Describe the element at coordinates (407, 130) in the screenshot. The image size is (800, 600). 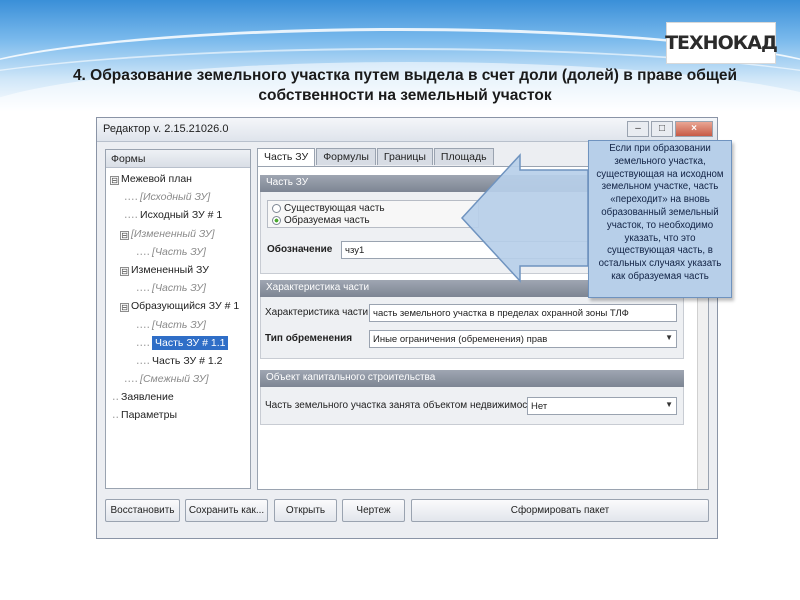
I see `window-titlebar: Редактор v. 2.15.21026.0 – □ ×` at that location.